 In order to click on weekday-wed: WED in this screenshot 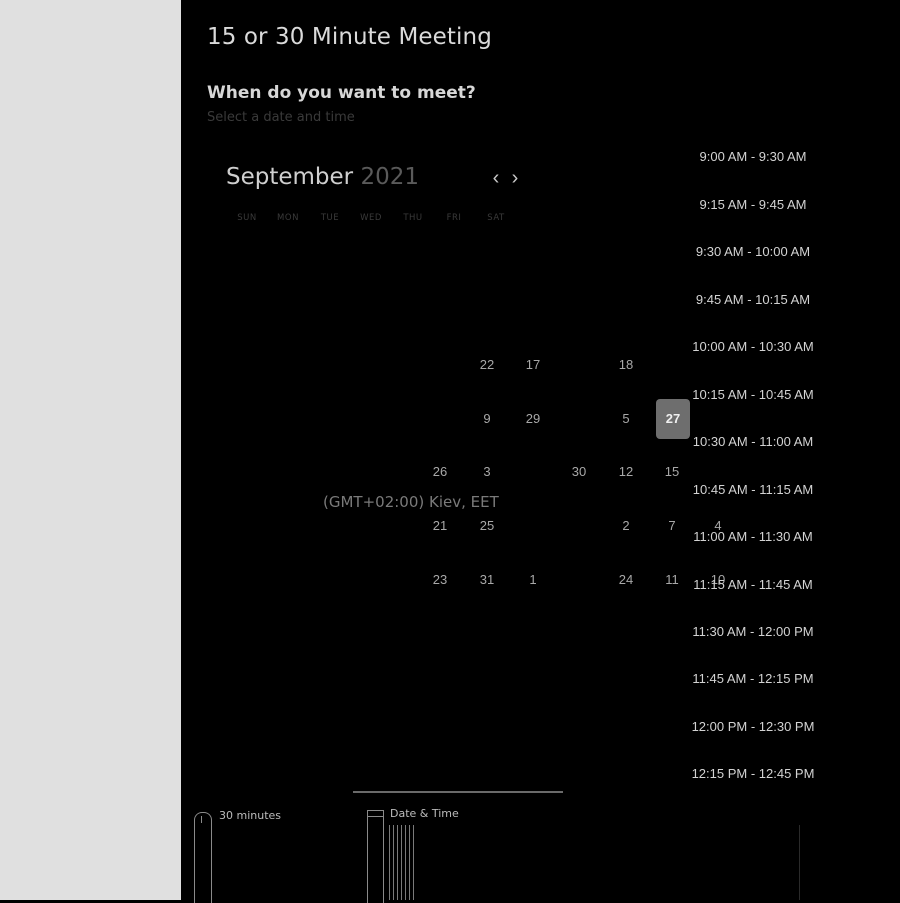, I will do `click(371, 218)`.